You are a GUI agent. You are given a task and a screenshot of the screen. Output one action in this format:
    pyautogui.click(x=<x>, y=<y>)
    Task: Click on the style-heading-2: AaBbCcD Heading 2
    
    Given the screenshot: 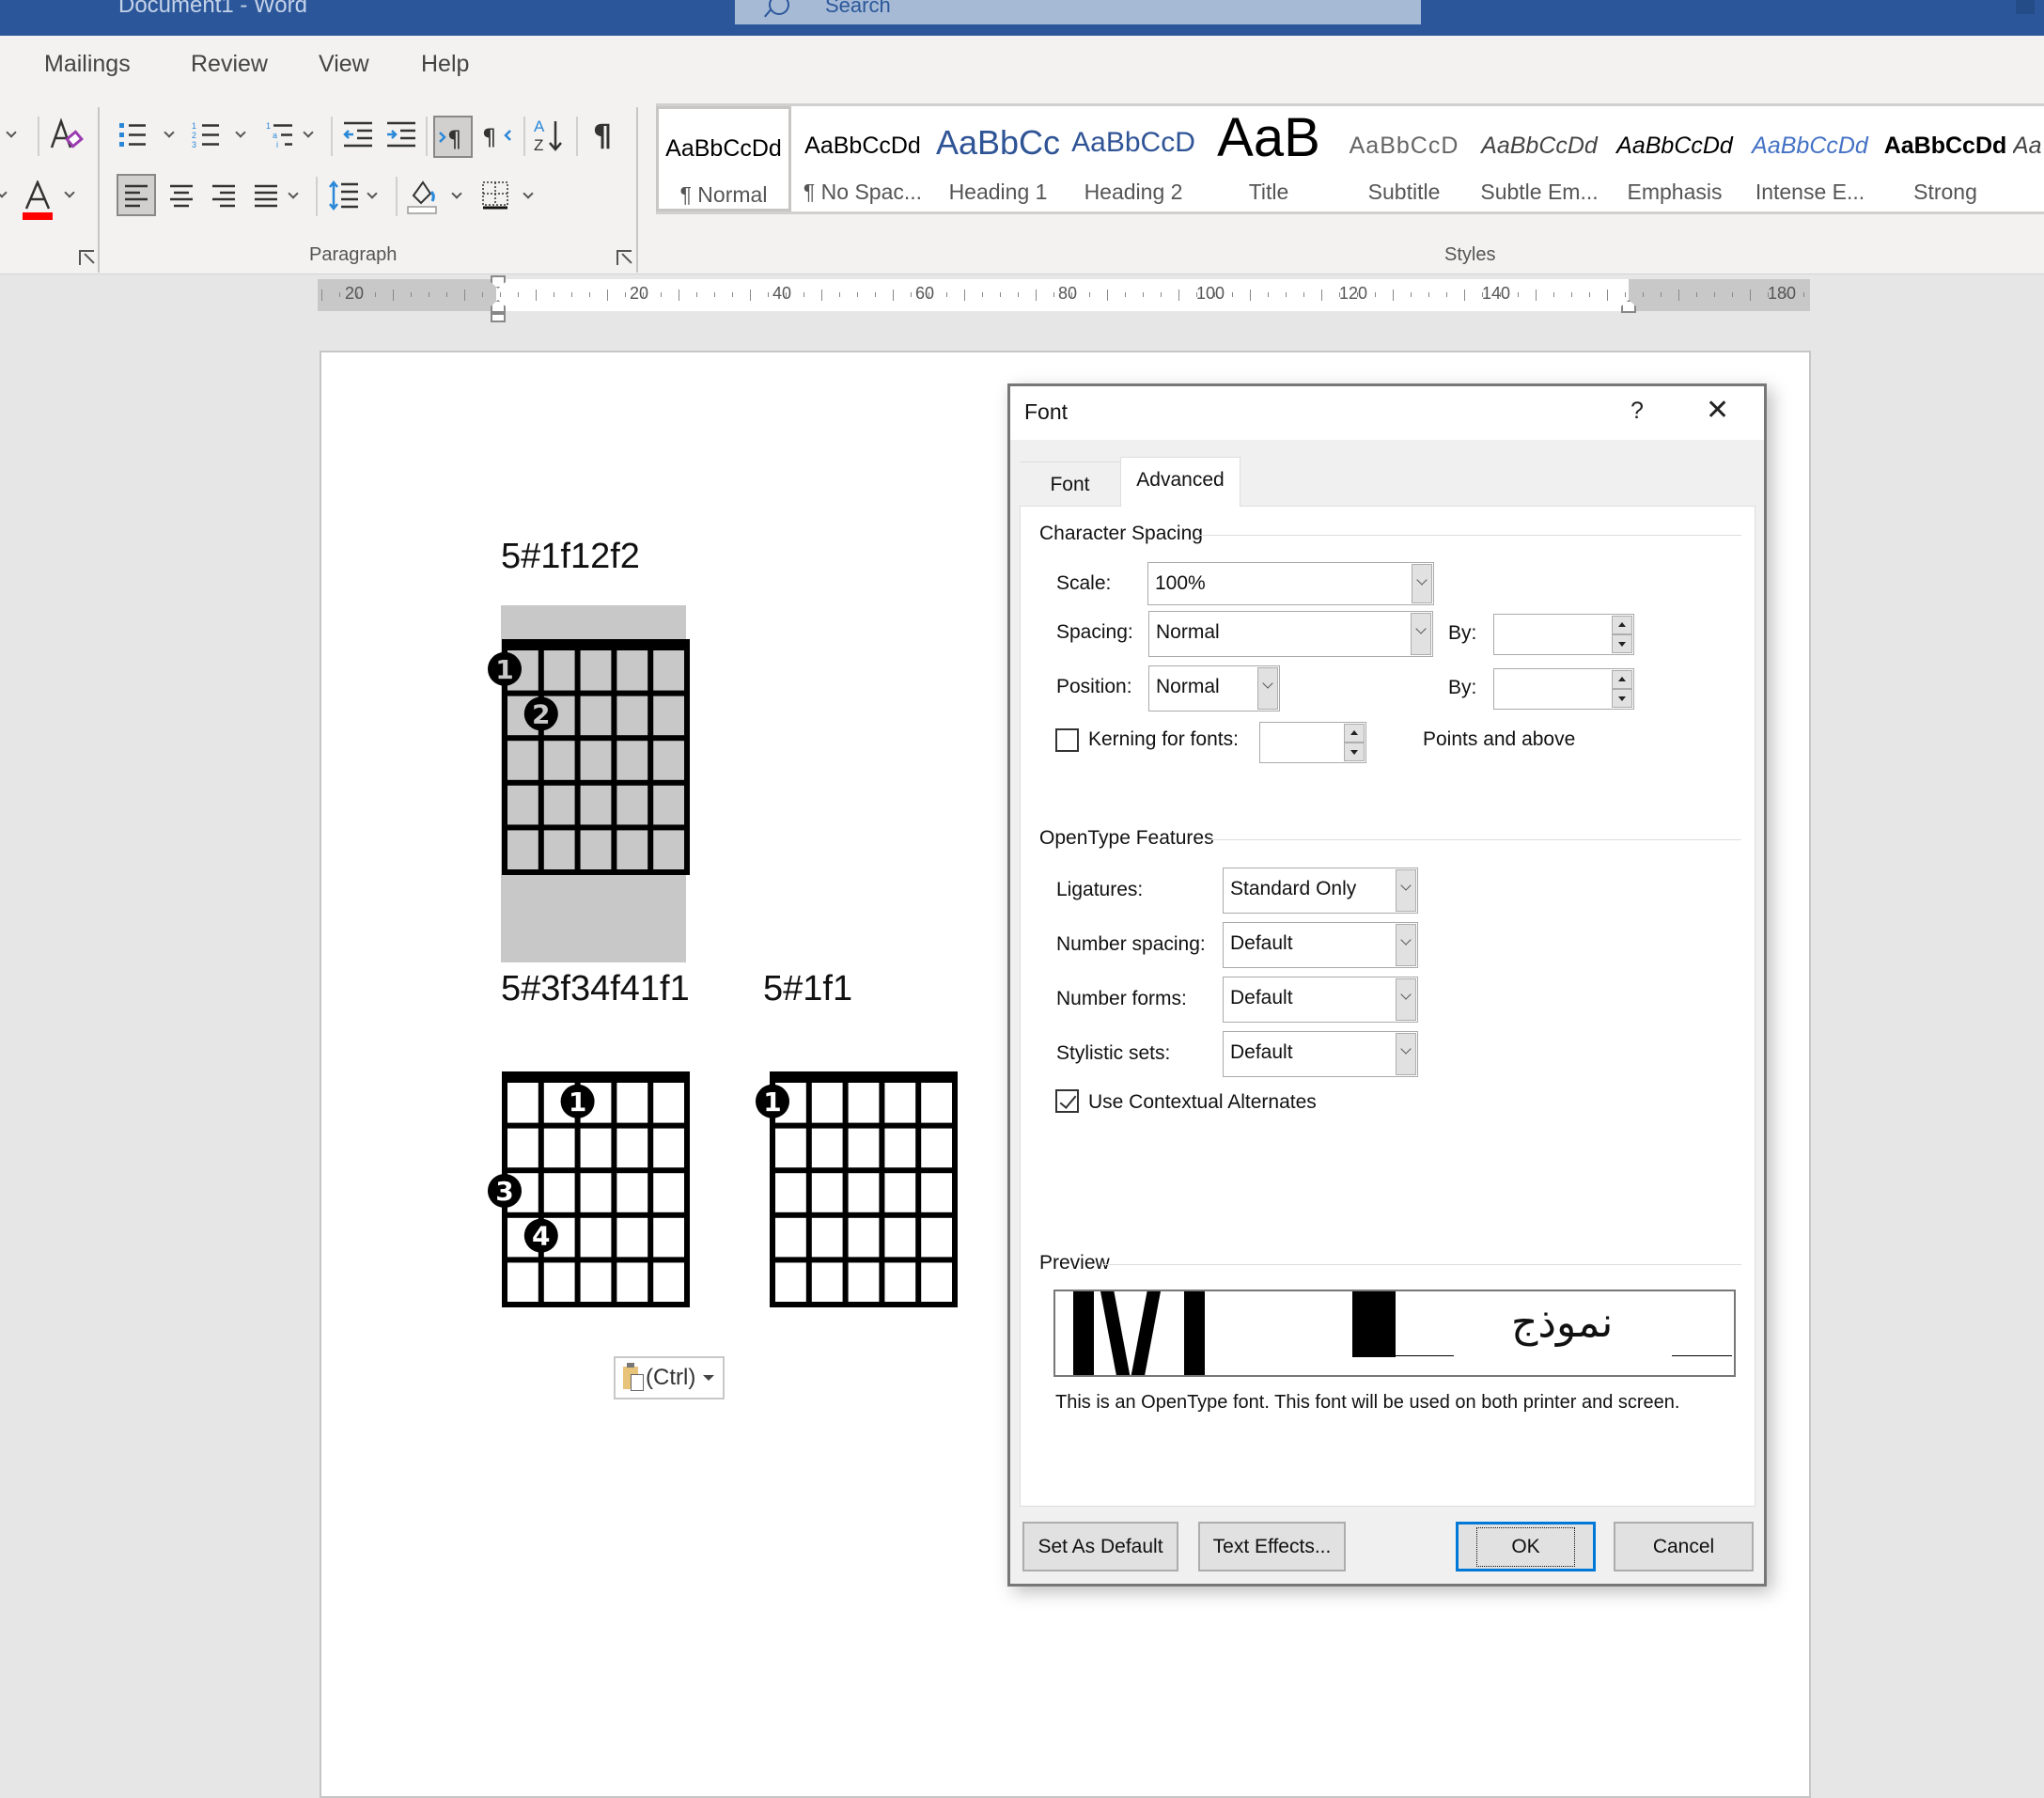 What is the action you would take?
    pyautogui.click(x=1133, y=158)
    